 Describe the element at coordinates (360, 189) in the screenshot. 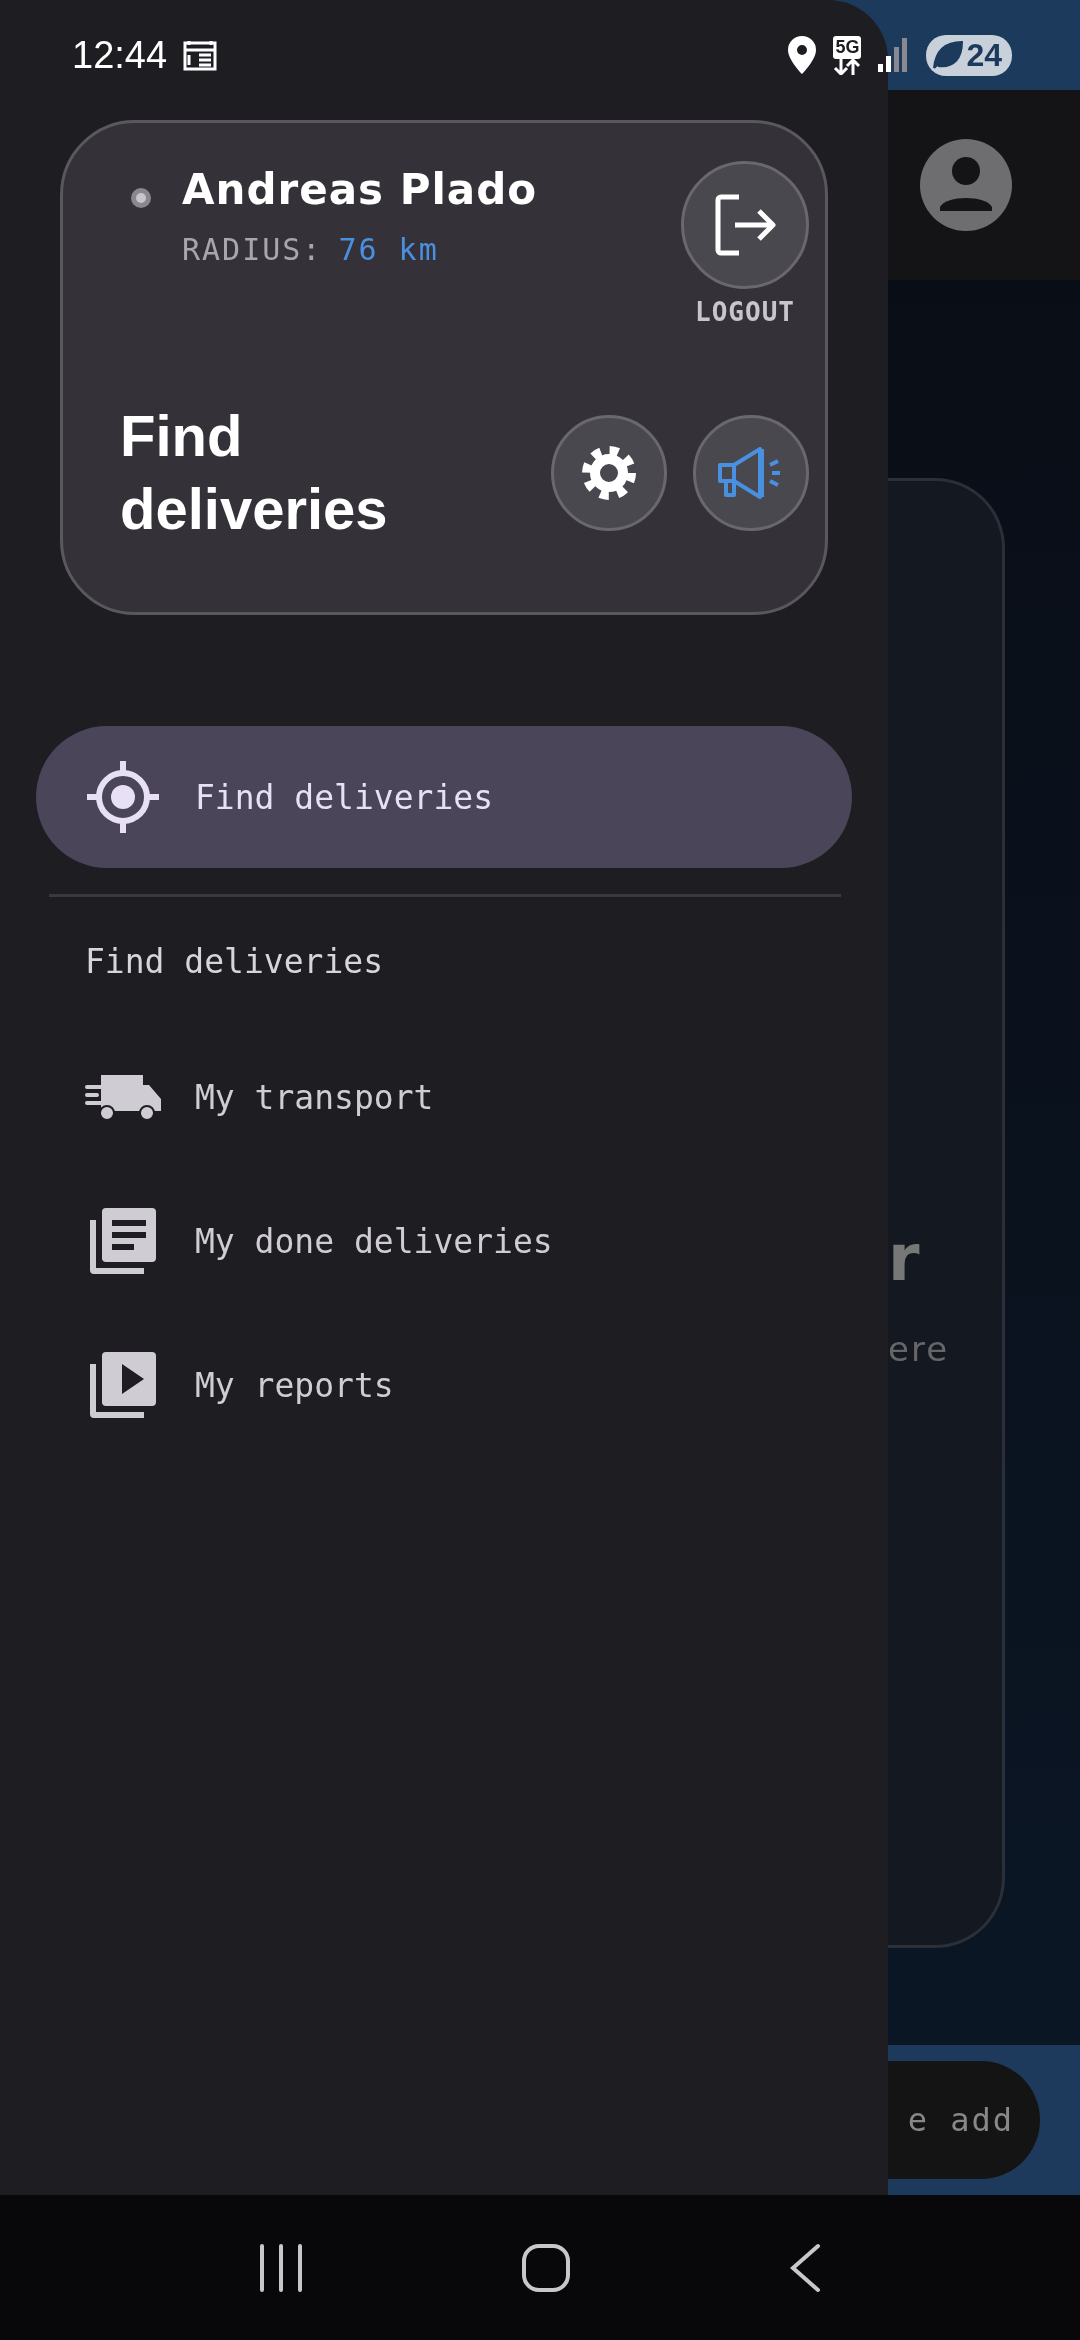

I see `user-name: Andreas Plado` at that location.